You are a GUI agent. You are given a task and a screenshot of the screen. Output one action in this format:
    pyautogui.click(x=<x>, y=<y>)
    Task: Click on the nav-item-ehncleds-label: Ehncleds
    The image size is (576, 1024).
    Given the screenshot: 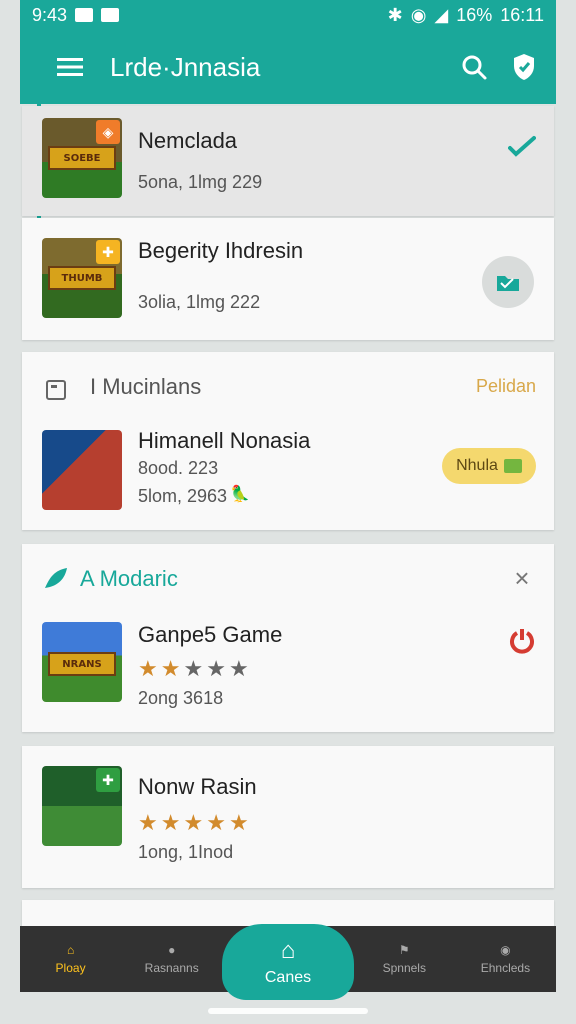 What is the action you would take?
    pyautogui.click(x=505, y=968)
    